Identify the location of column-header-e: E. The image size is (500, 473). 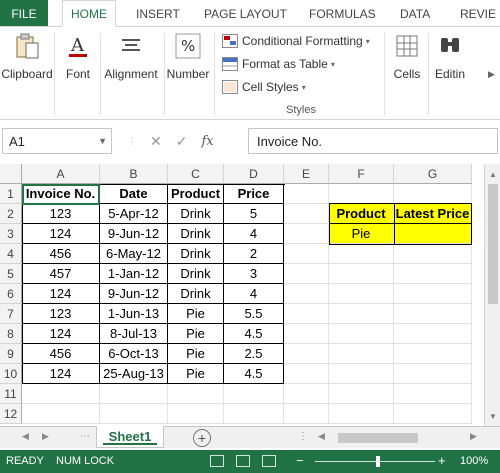
(306, 174).